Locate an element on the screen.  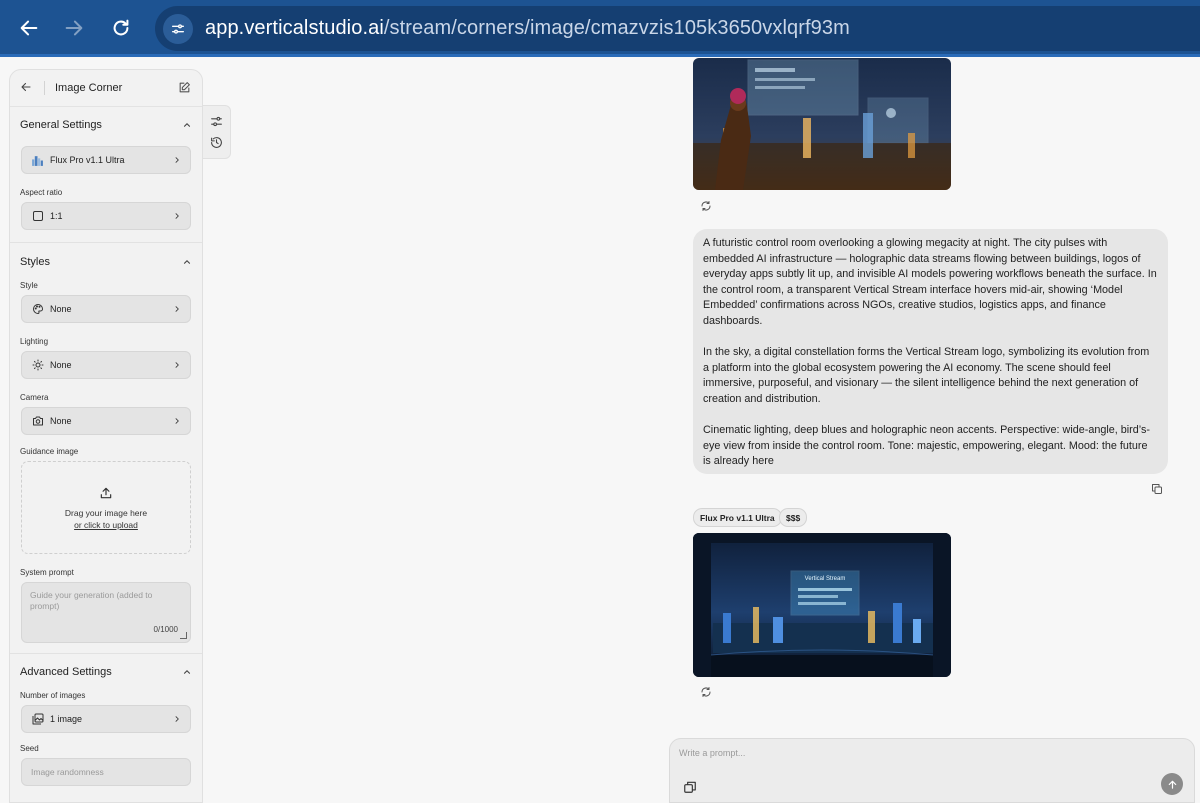
image-screen-text: Vertical Stream is located at coordinates (825, 579).